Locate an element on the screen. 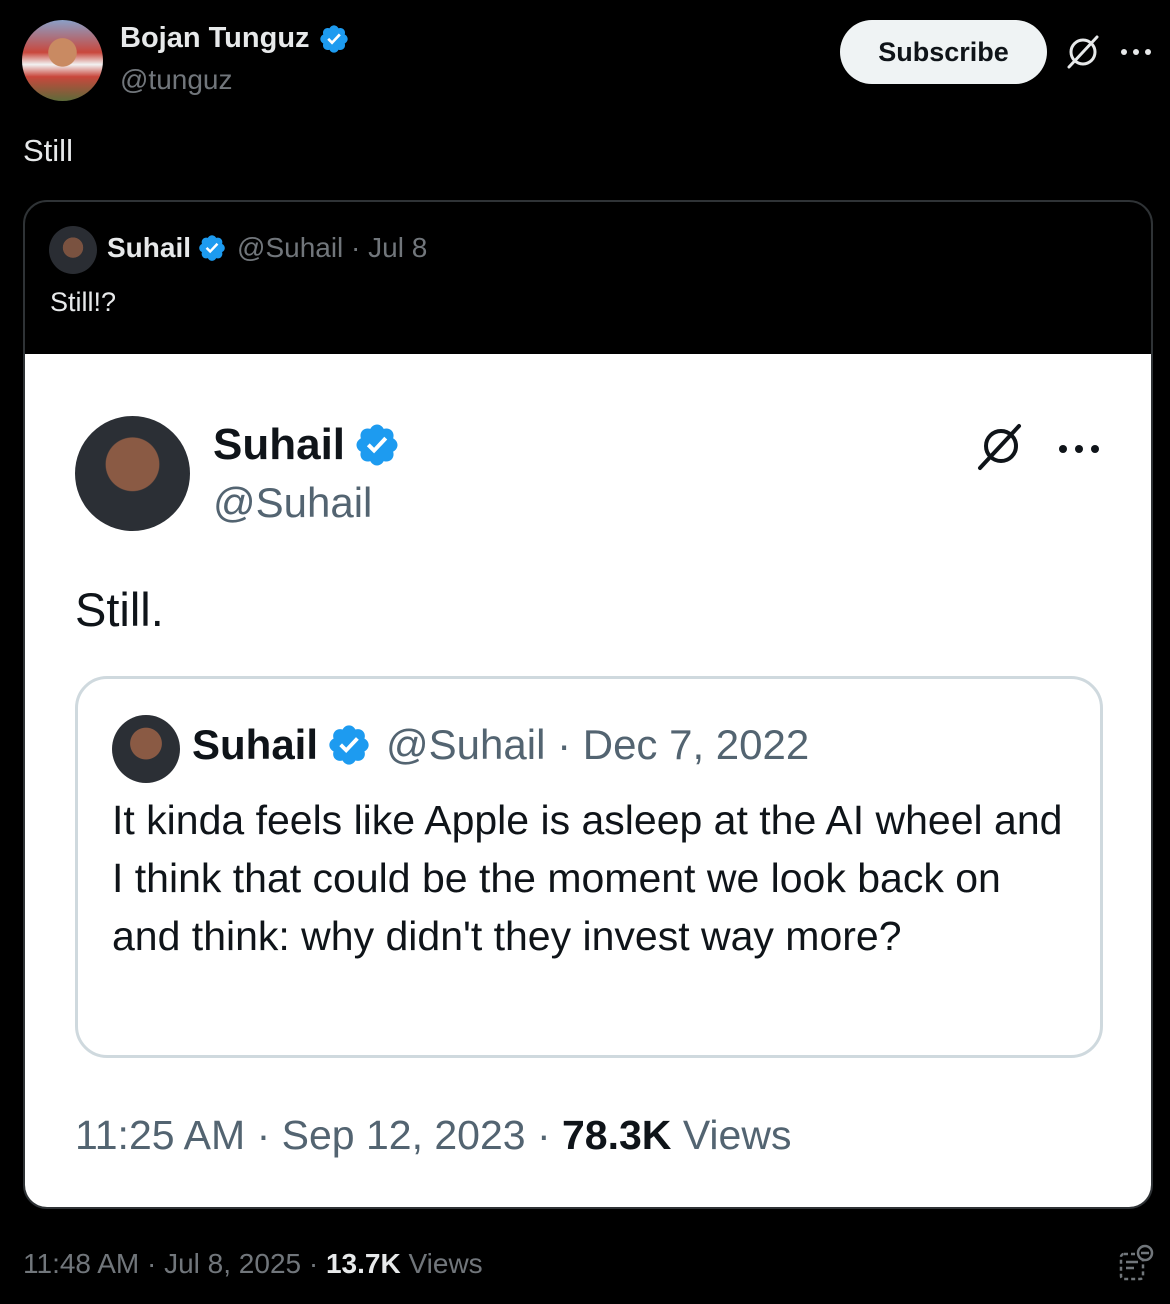 The image size is (1170, 1304). quote-text: Still!? is located at coordinates (83, 302).